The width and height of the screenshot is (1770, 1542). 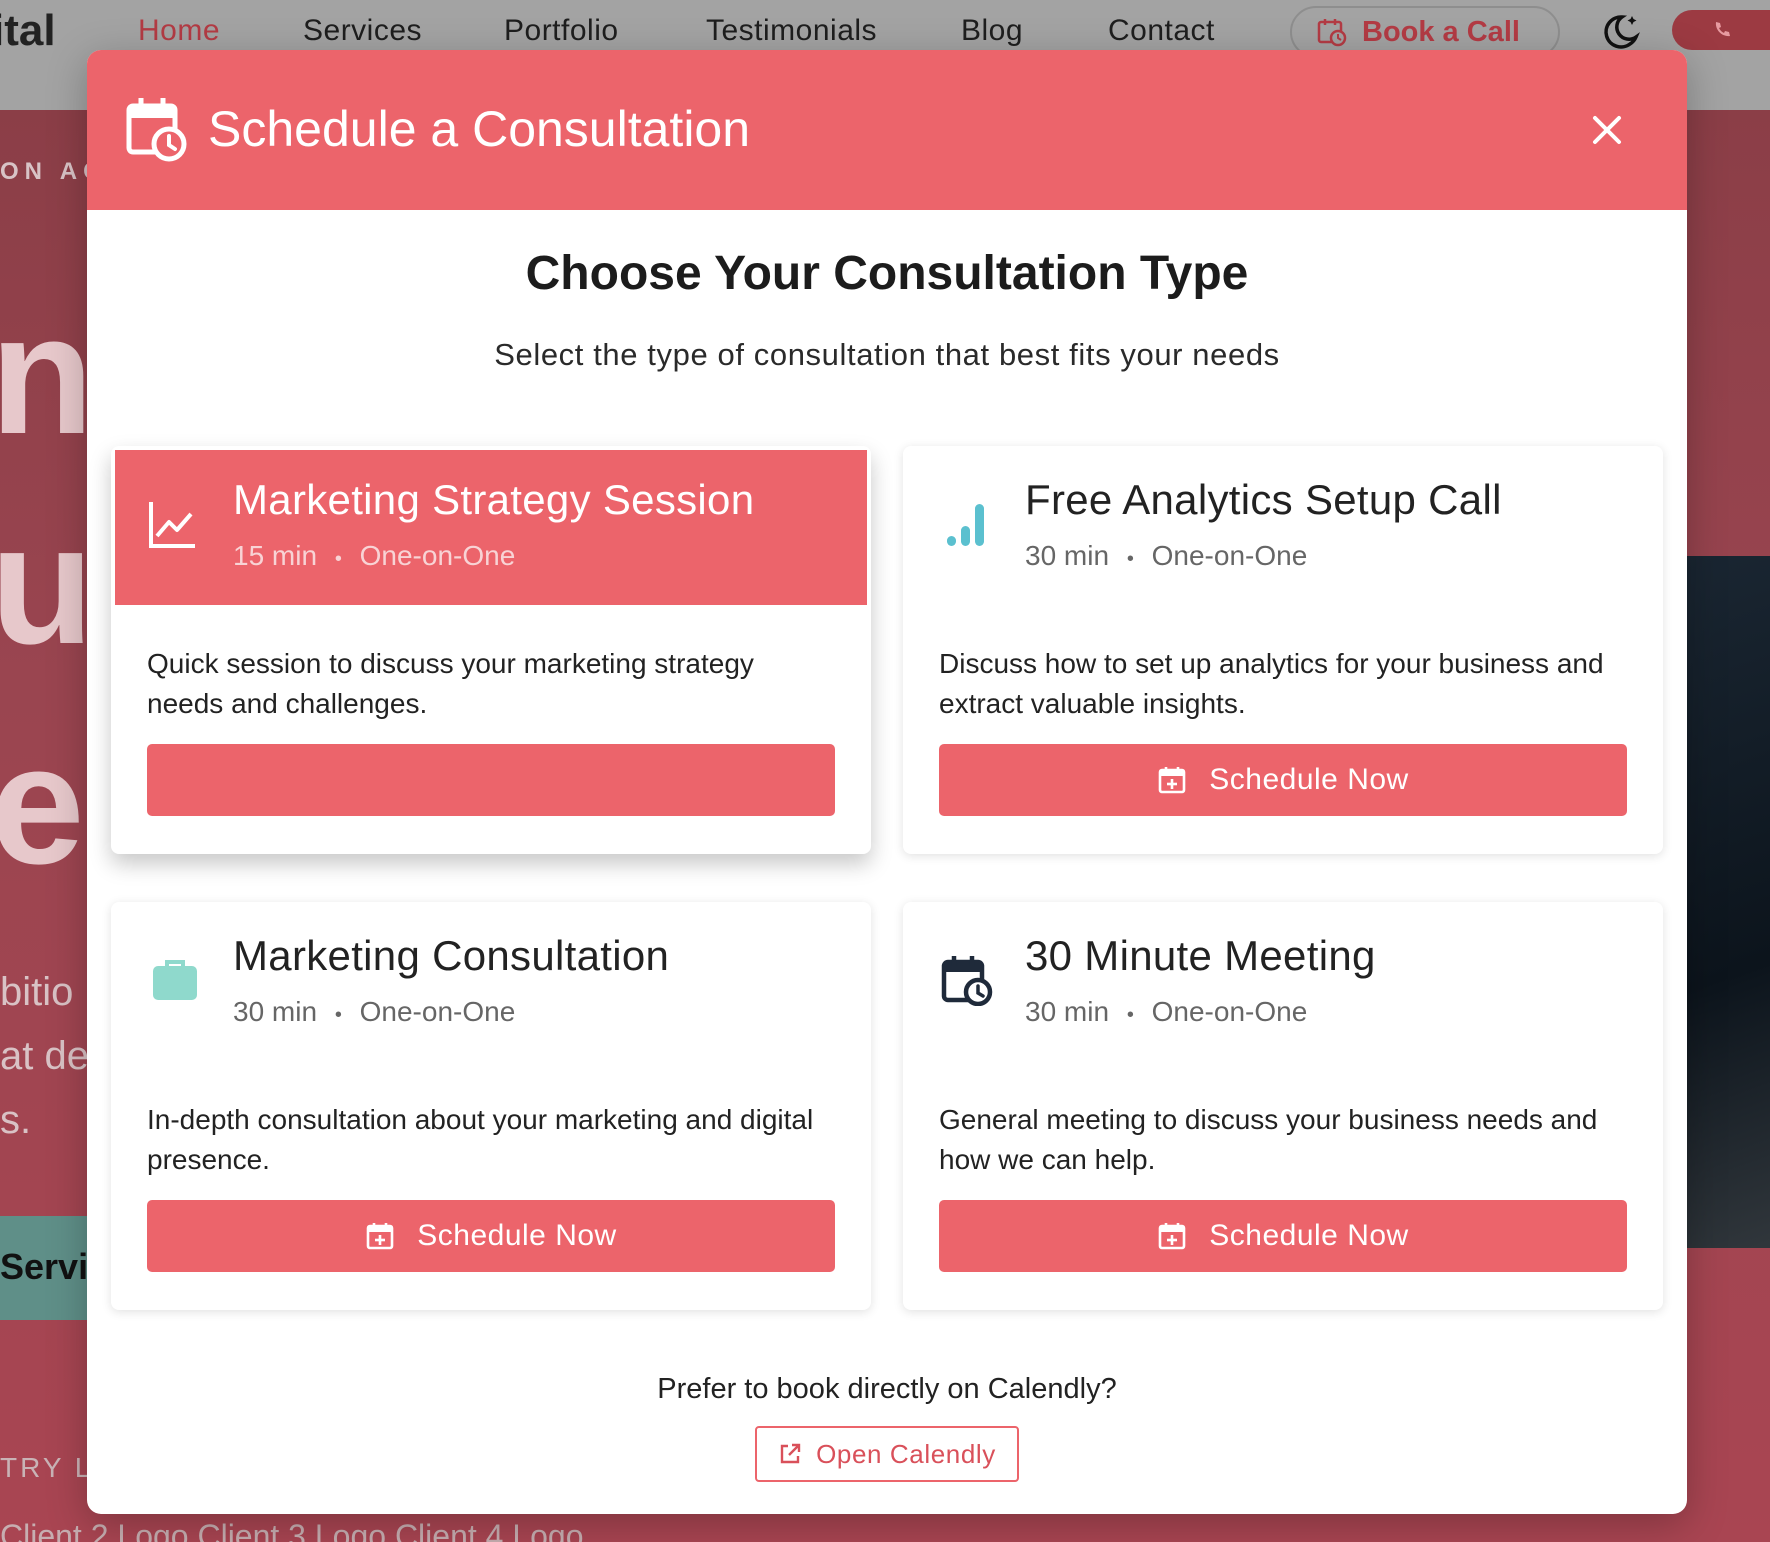 I want to click on card-title: 30 Minute Meeting, so click(x=1200, y=955).